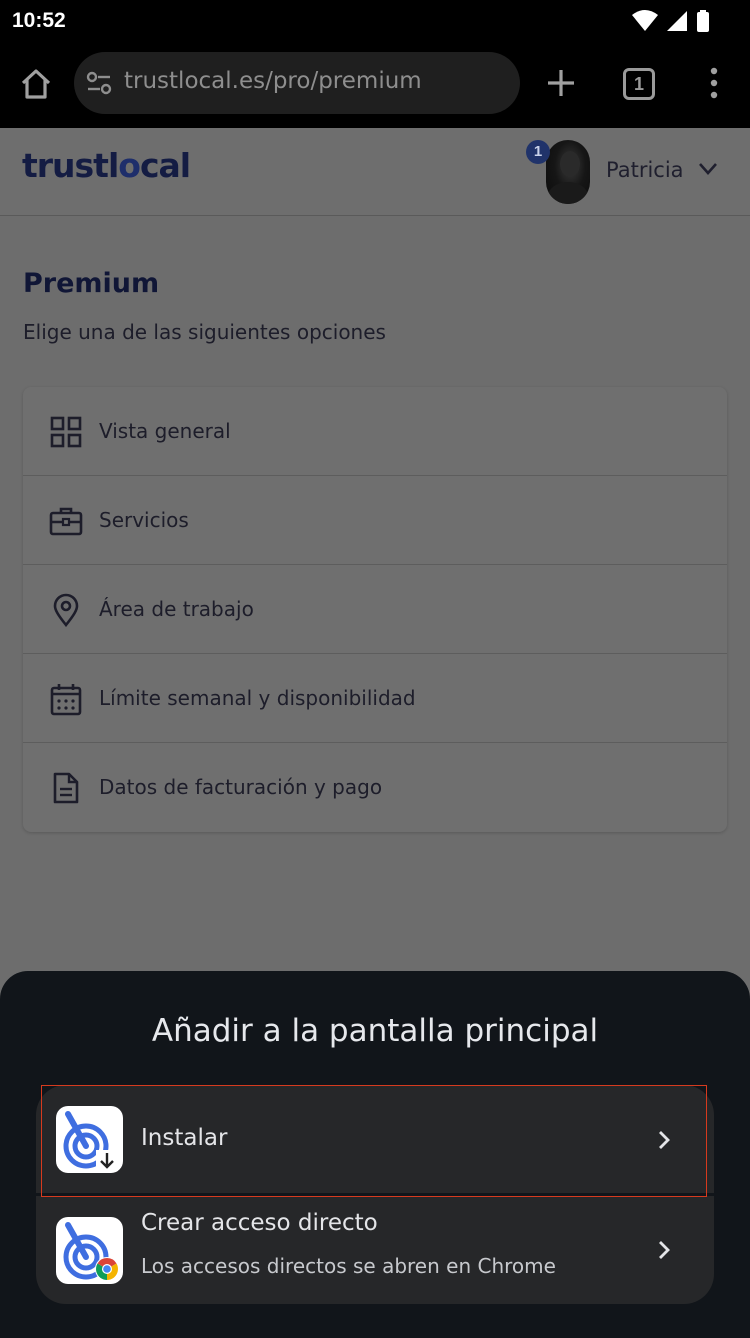 The width and height of the screenshot is (750, 1338). Describe the element at coordinates (375, 172) in the screenshot. I see `site-header: trustlocal 1 Patricia` at that location.